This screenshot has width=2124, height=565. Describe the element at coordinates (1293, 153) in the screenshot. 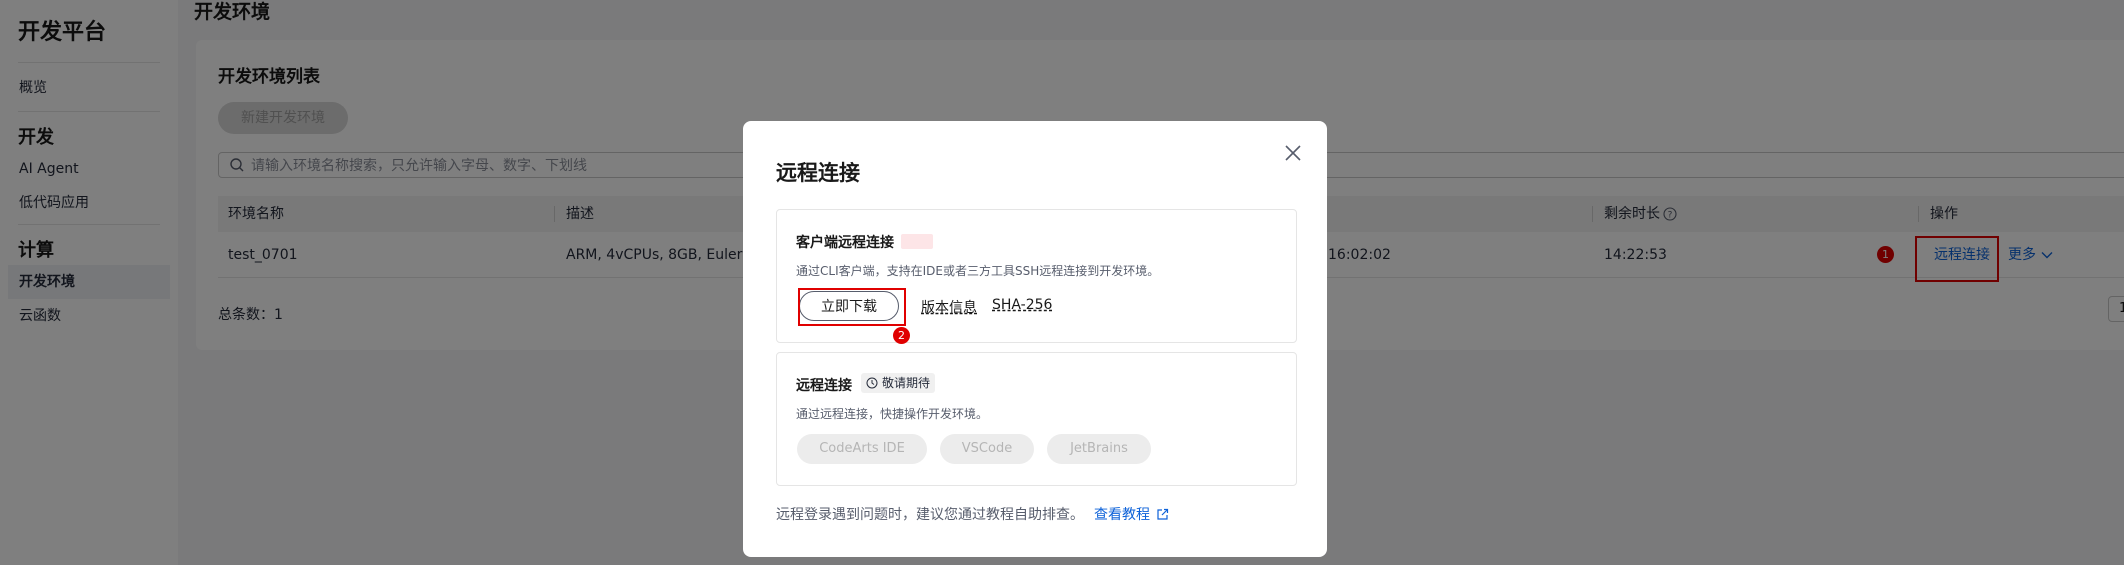

I see `close-icon` at that location.